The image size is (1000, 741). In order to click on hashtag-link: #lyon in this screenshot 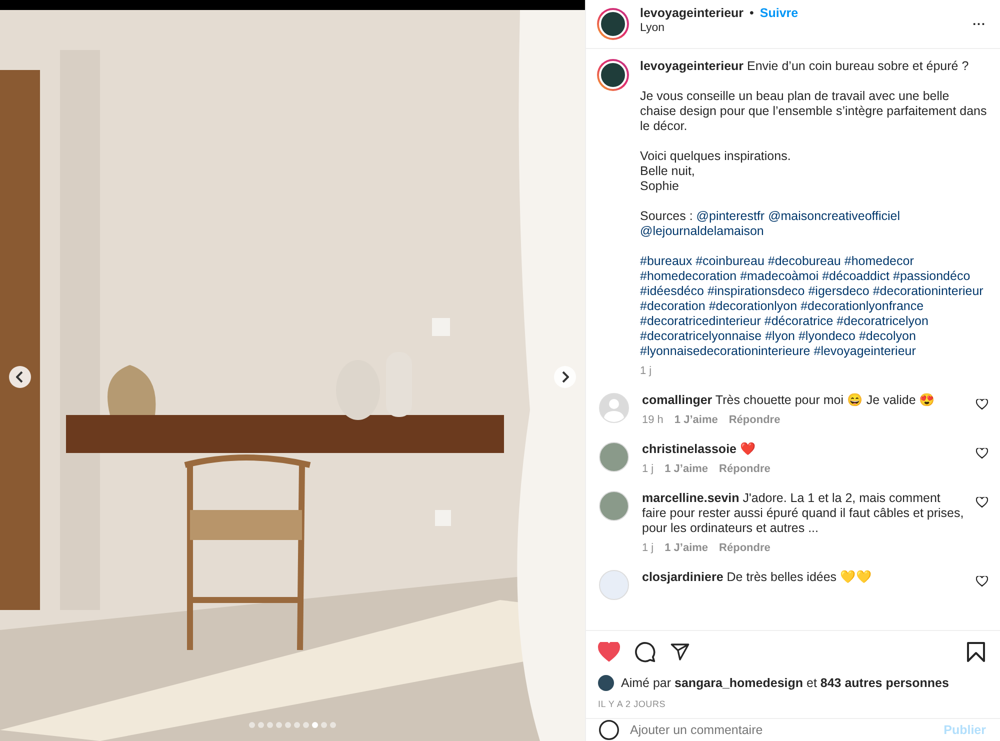, I will do `click(780, 336)`.